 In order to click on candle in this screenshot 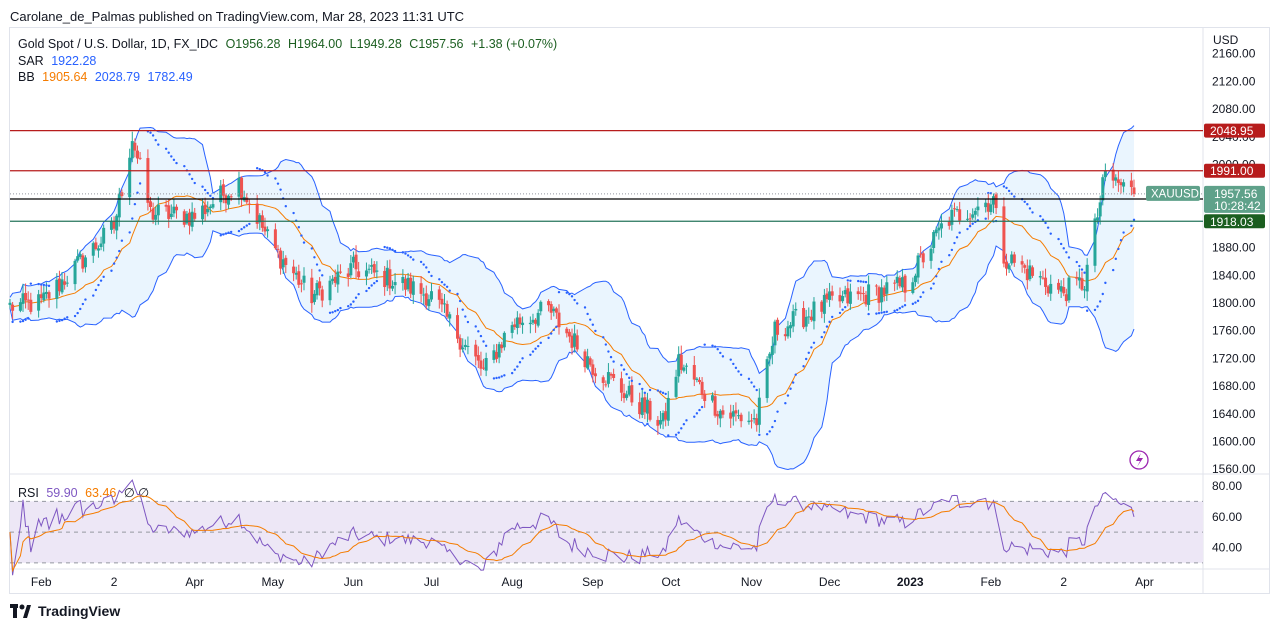, I will do `click(130, 176)`.